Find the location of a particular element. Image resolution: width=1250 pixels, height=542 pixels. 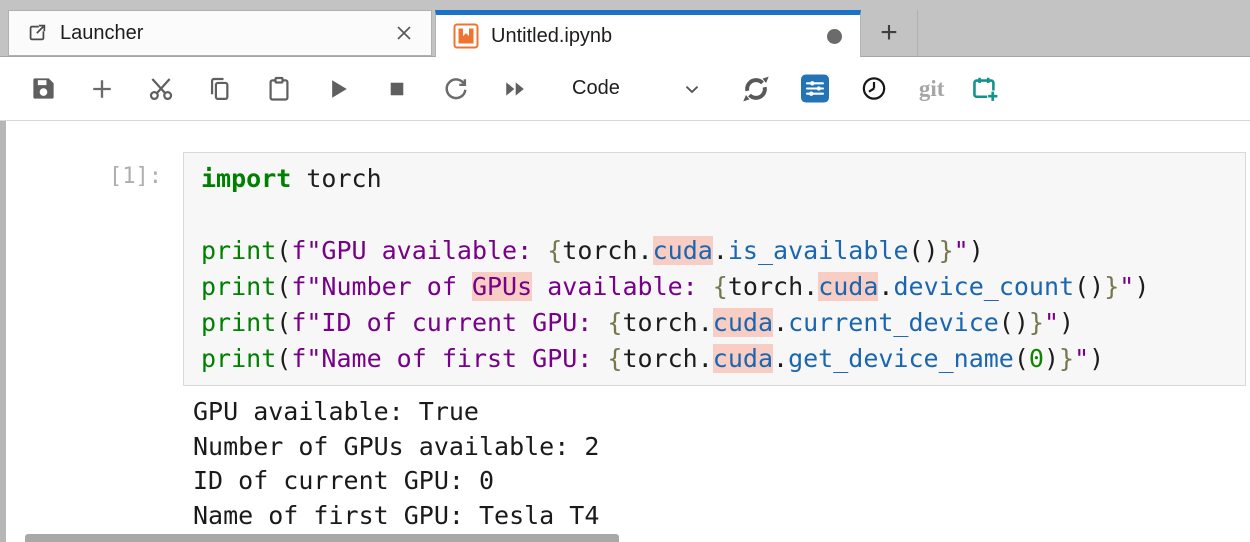

tab-notebook-label: Untitled.ipynb is located at coordinates (552, 35).